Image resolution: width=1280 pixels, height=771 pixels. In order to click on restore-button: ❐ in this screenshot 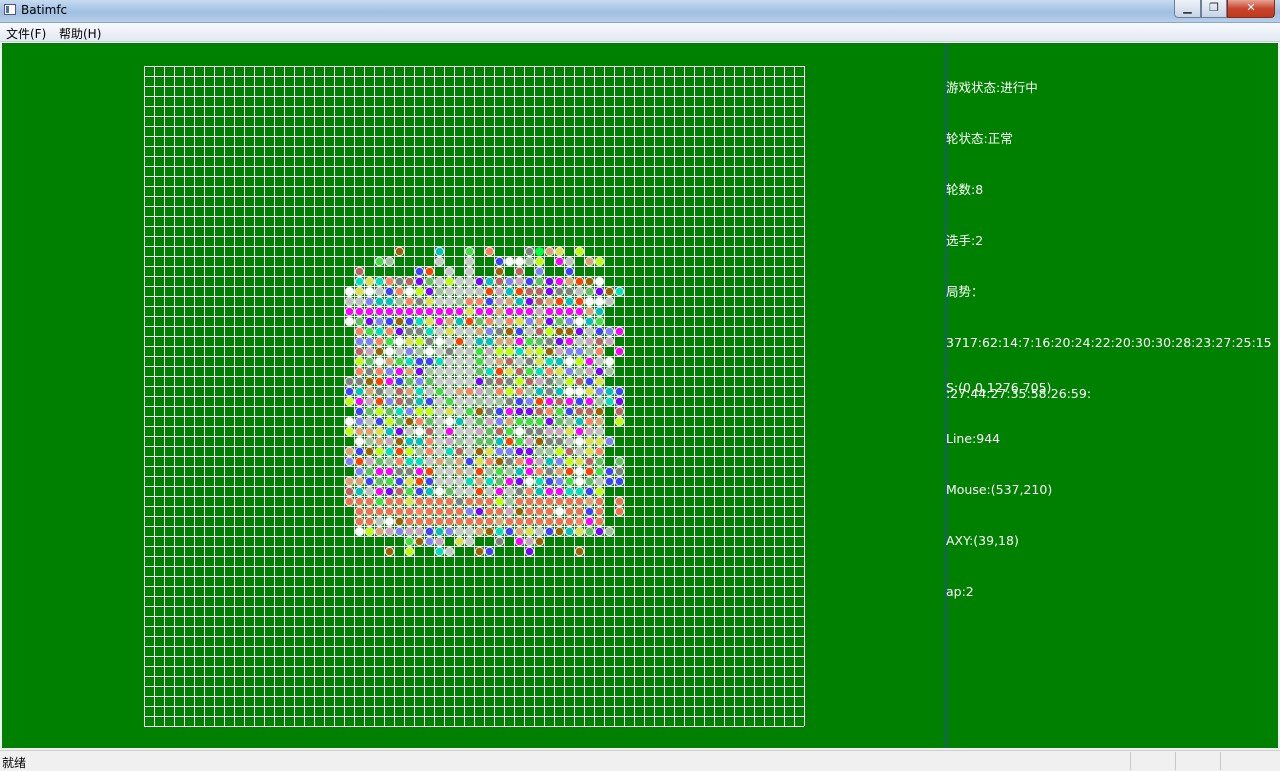, I will do `click(1214, 9)`.